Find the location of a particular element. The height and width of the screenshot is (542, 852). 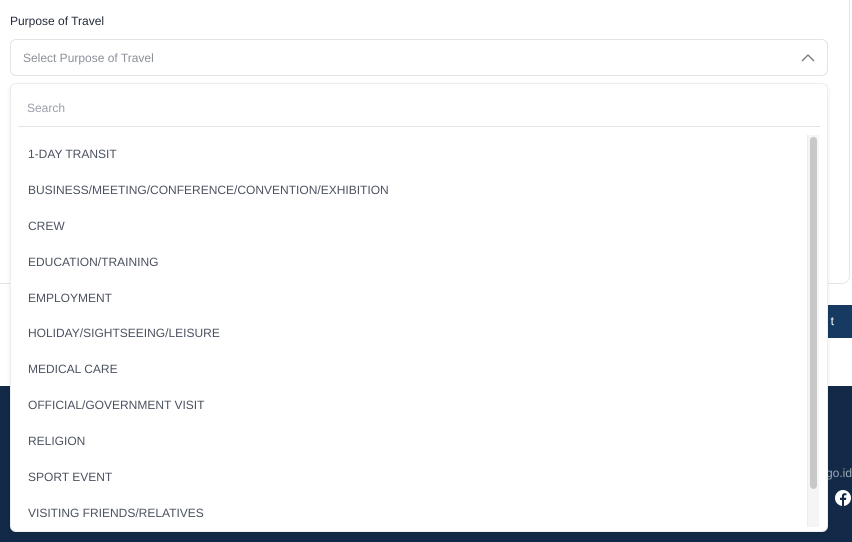

scrollbar is located at coordinates (813, 331).